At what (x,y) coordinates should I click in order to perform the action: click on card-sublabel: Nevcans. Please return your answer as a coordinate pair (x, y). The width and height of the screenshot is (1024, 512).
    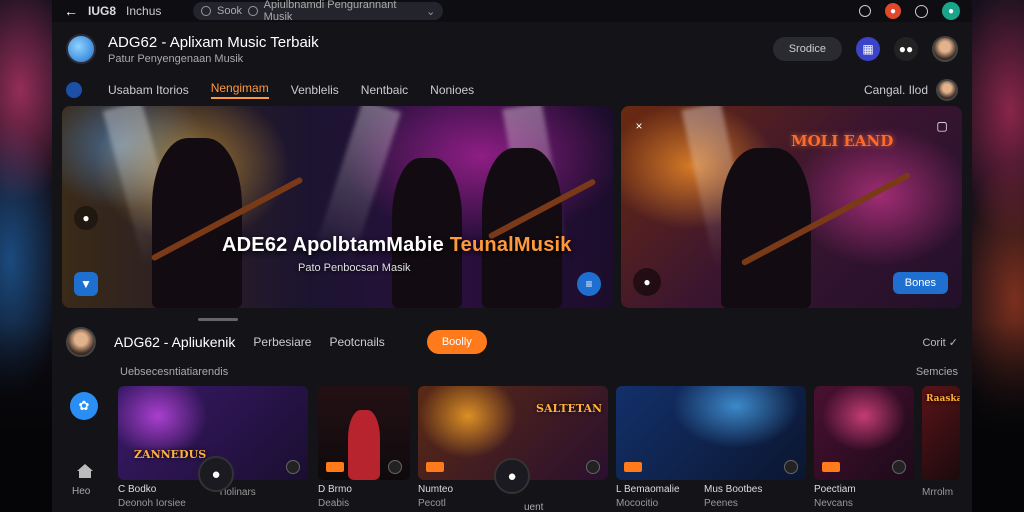
    Looking at the image, I should click on (833, 503).